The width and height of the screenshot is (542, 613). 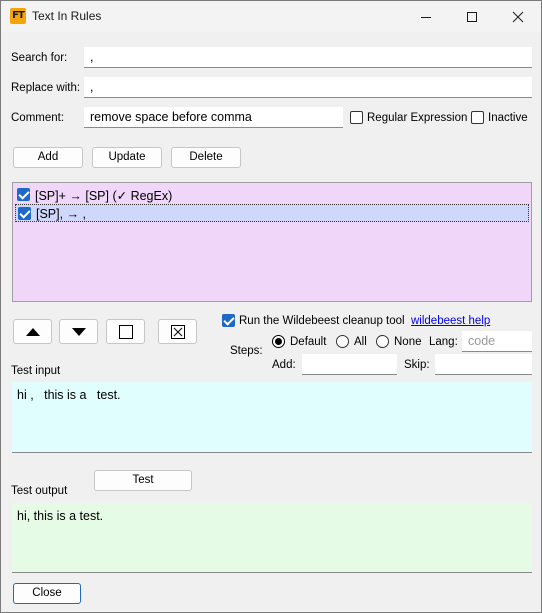 What do you see at coordinates (382, 341) in the screenshot?
I see `steps-none-radio` at bounding box center [382, 341].